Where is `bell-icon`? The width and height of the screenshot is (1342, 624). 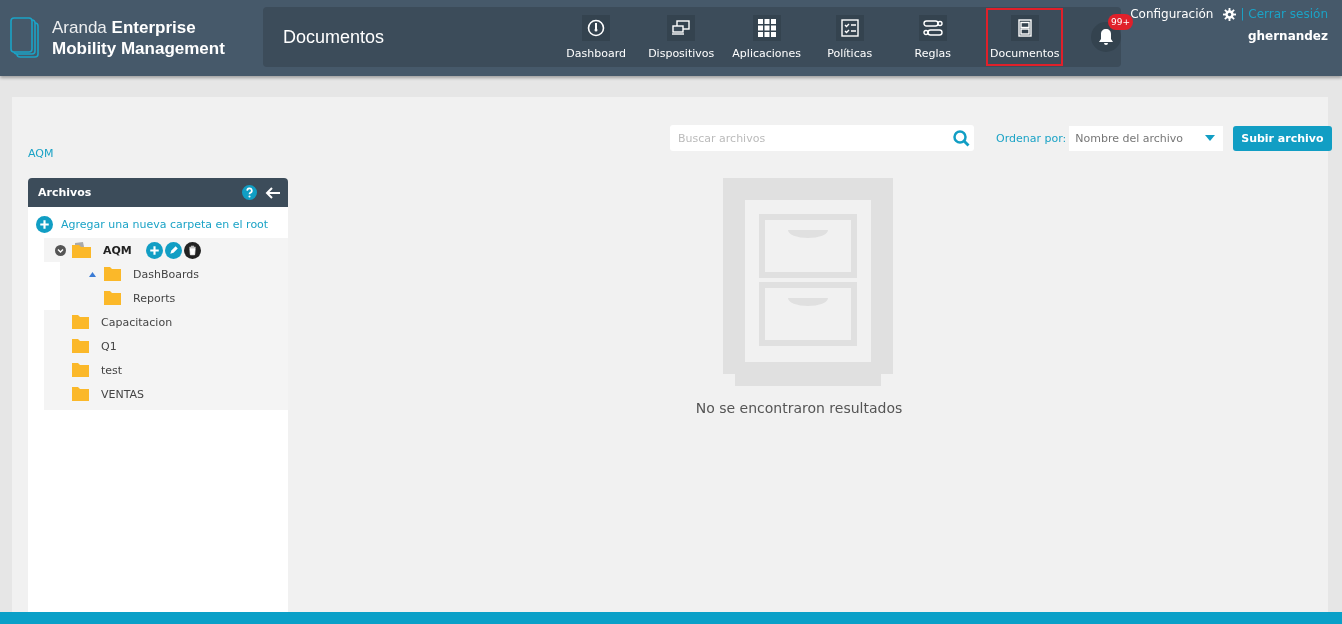 bell-icon is located at coordinates (1106, 37).